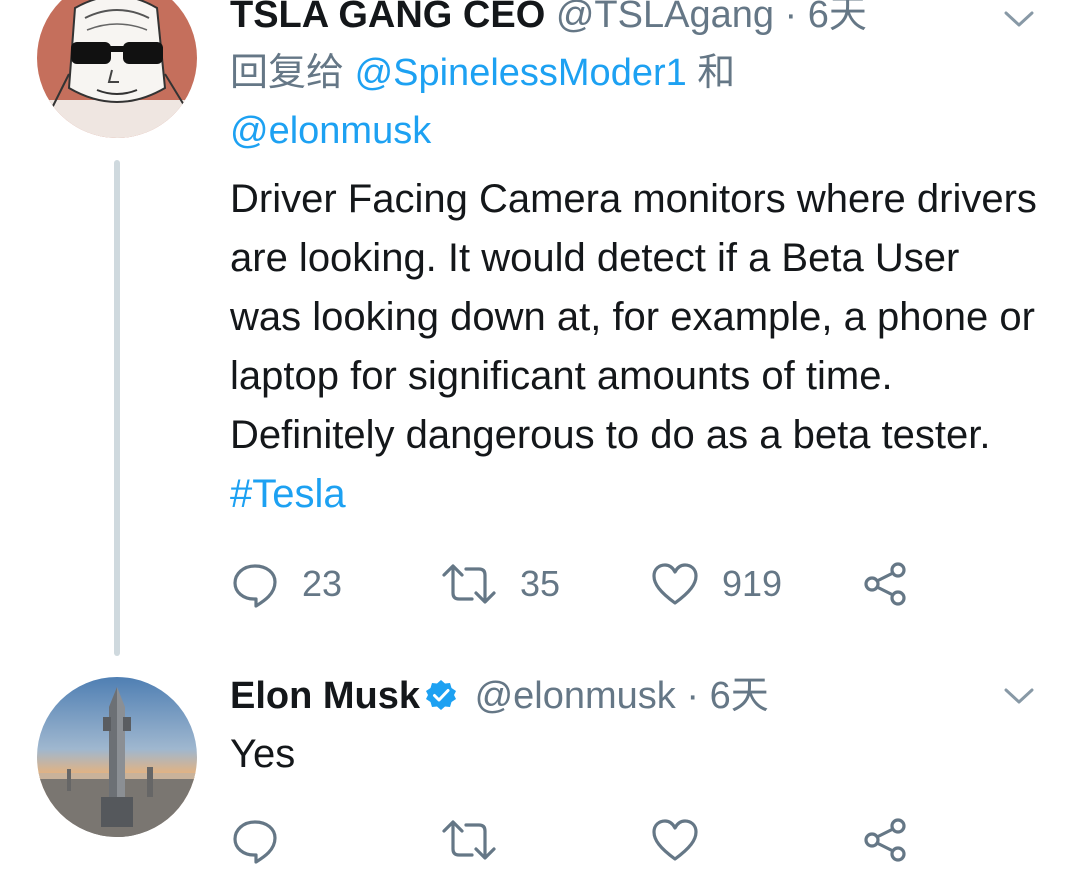 The height and width of the screenshot is (870, 1080). Describe the element at coordinates (755, 840) in the screenshot. I see `like-button` at that location.